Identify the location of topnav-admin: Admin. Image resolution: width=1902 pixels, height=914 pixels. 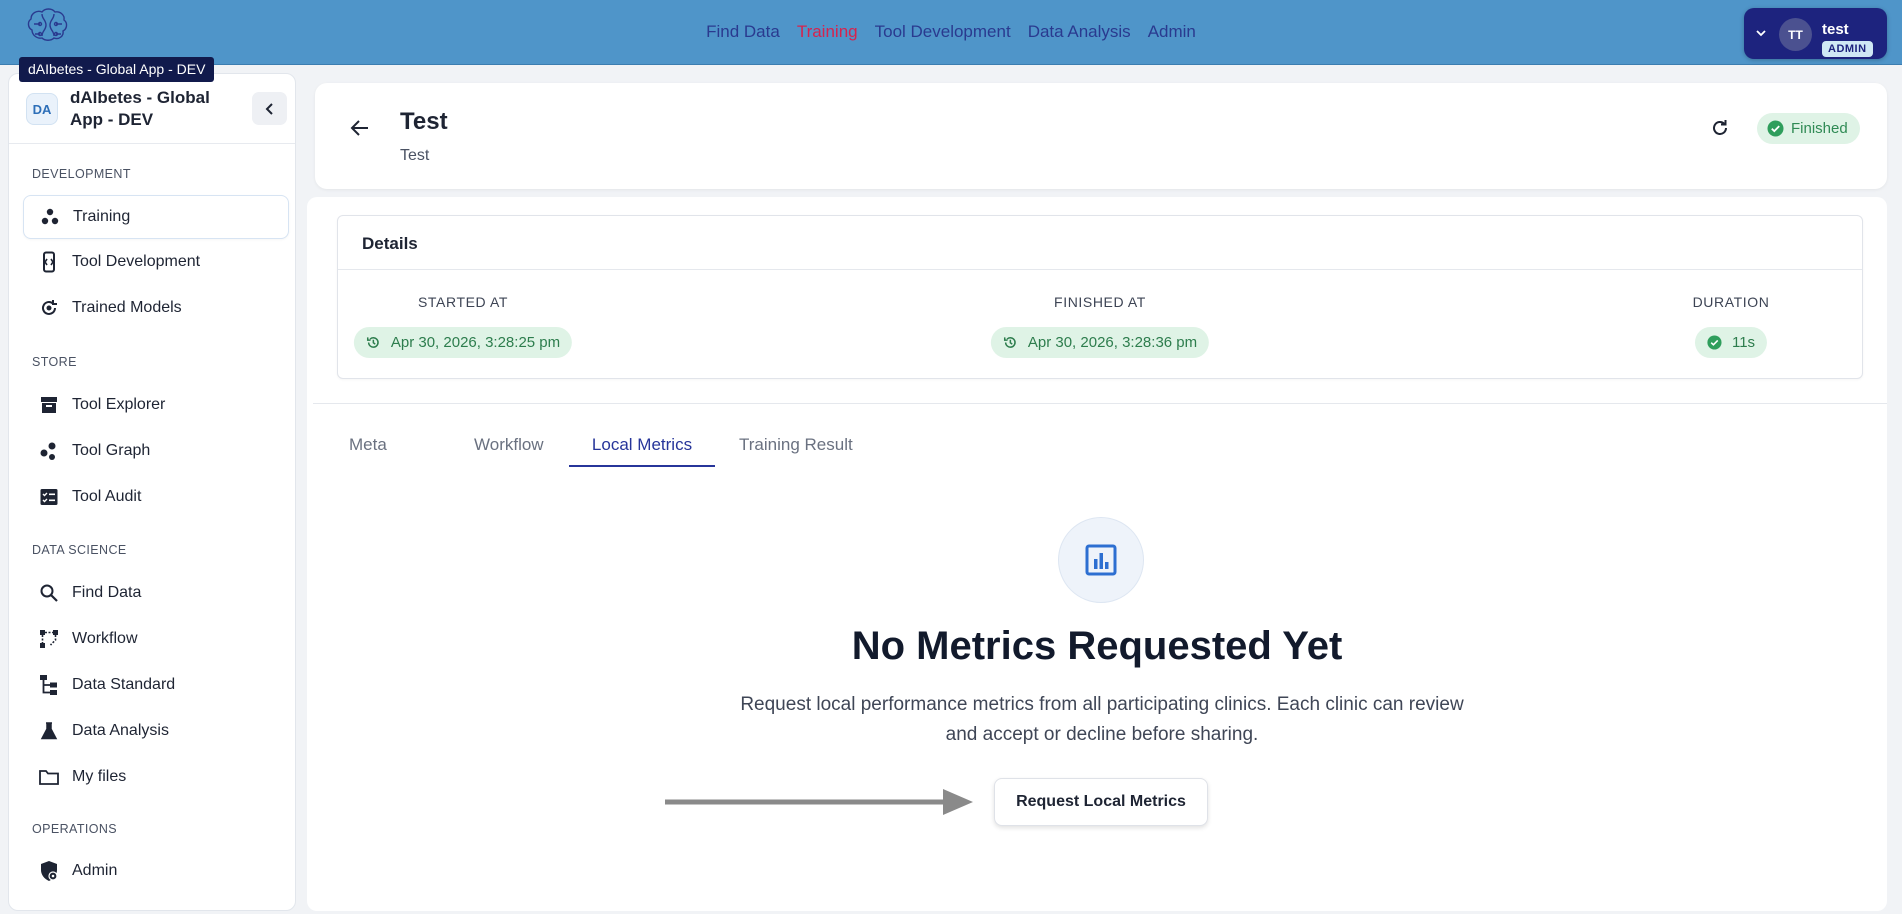
(1172, 32).